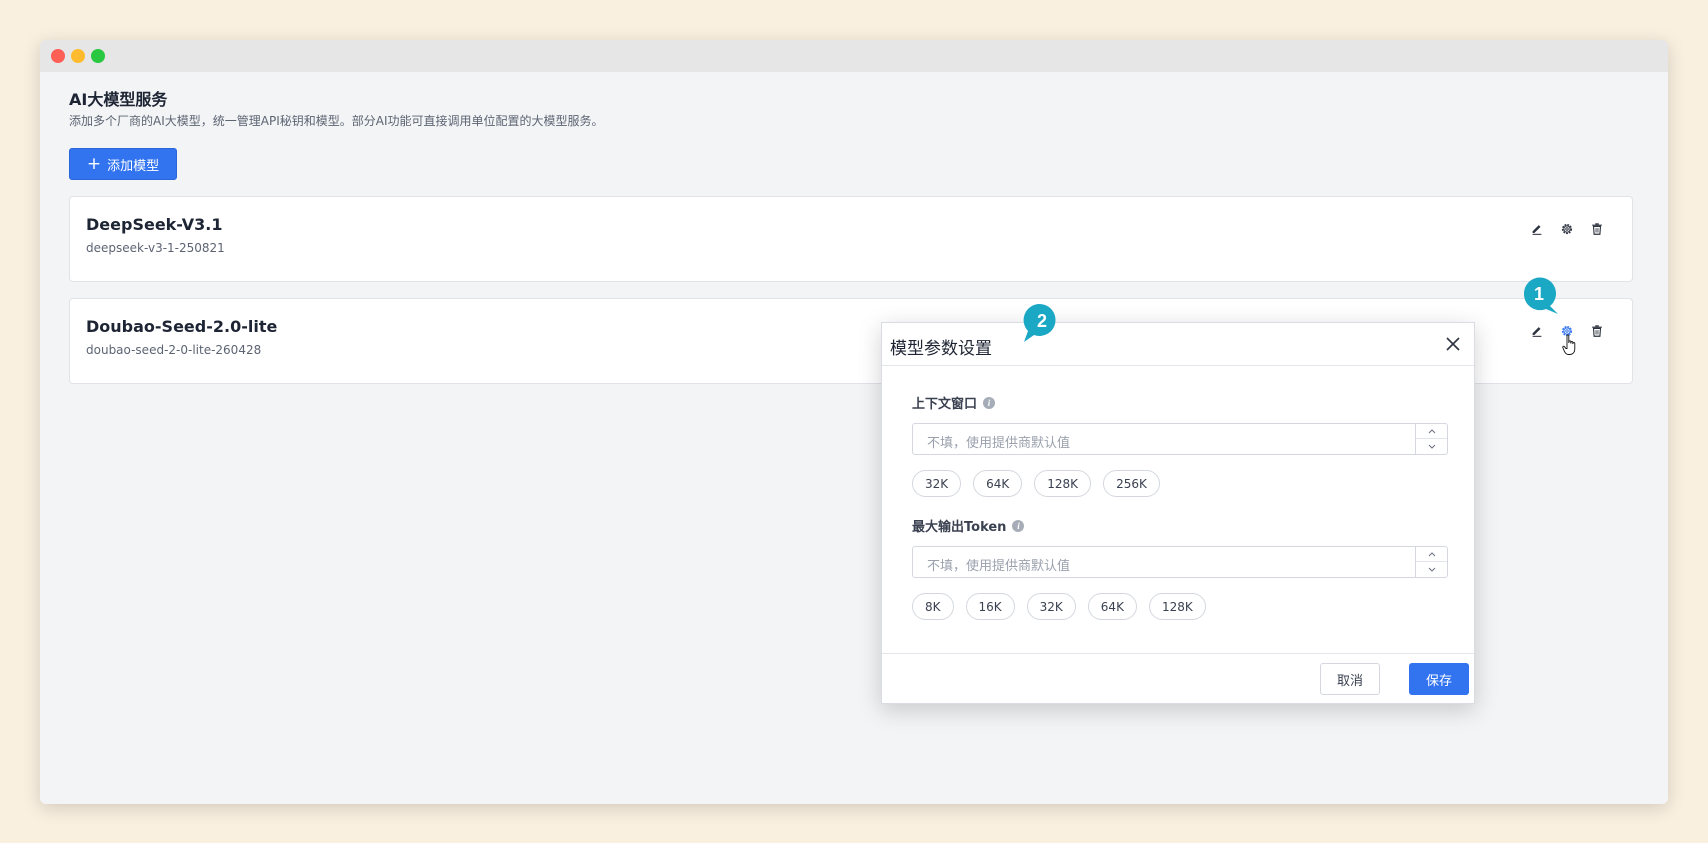  I want to click on window-minimize-dot, so click(78, 56).